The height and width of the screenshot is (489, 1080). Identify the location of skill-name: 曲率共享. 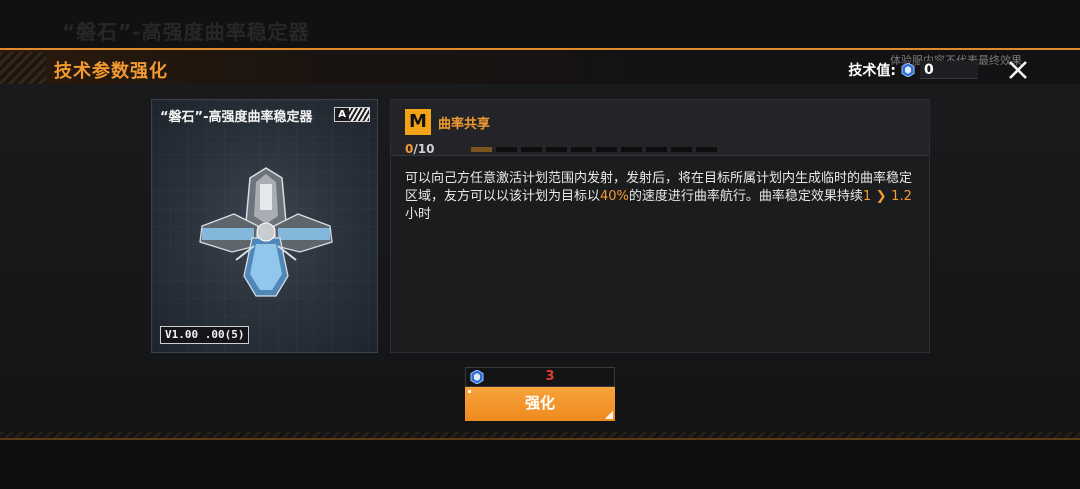
(464, 124).